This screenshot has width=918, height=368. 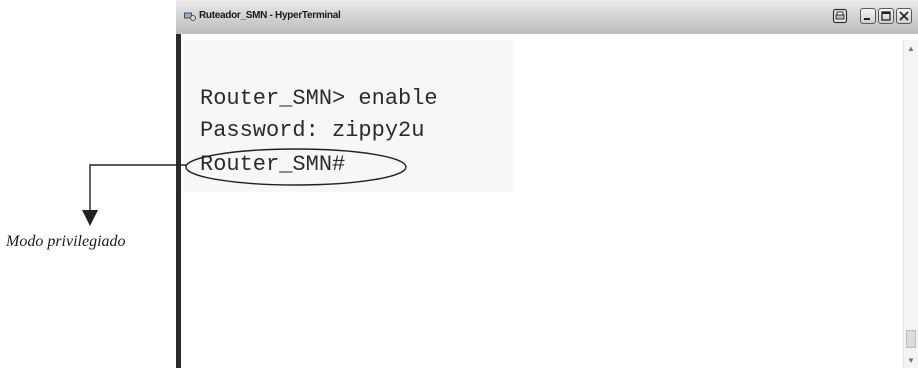 I want to click on annotation-label: Modo privilegiado, so click(x=66, y=241).